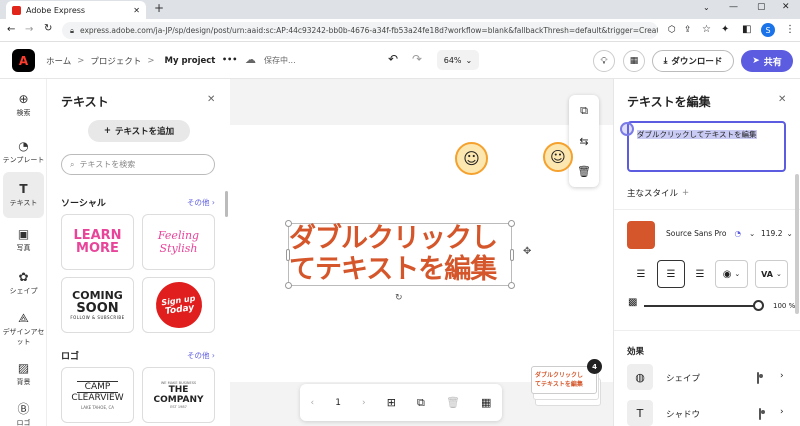 This screenshot has width=800, height=426. Describe the element at coordinates (178, 305) in the screenshot. I see `template-card-sign-up: Sign up Today` at that location.